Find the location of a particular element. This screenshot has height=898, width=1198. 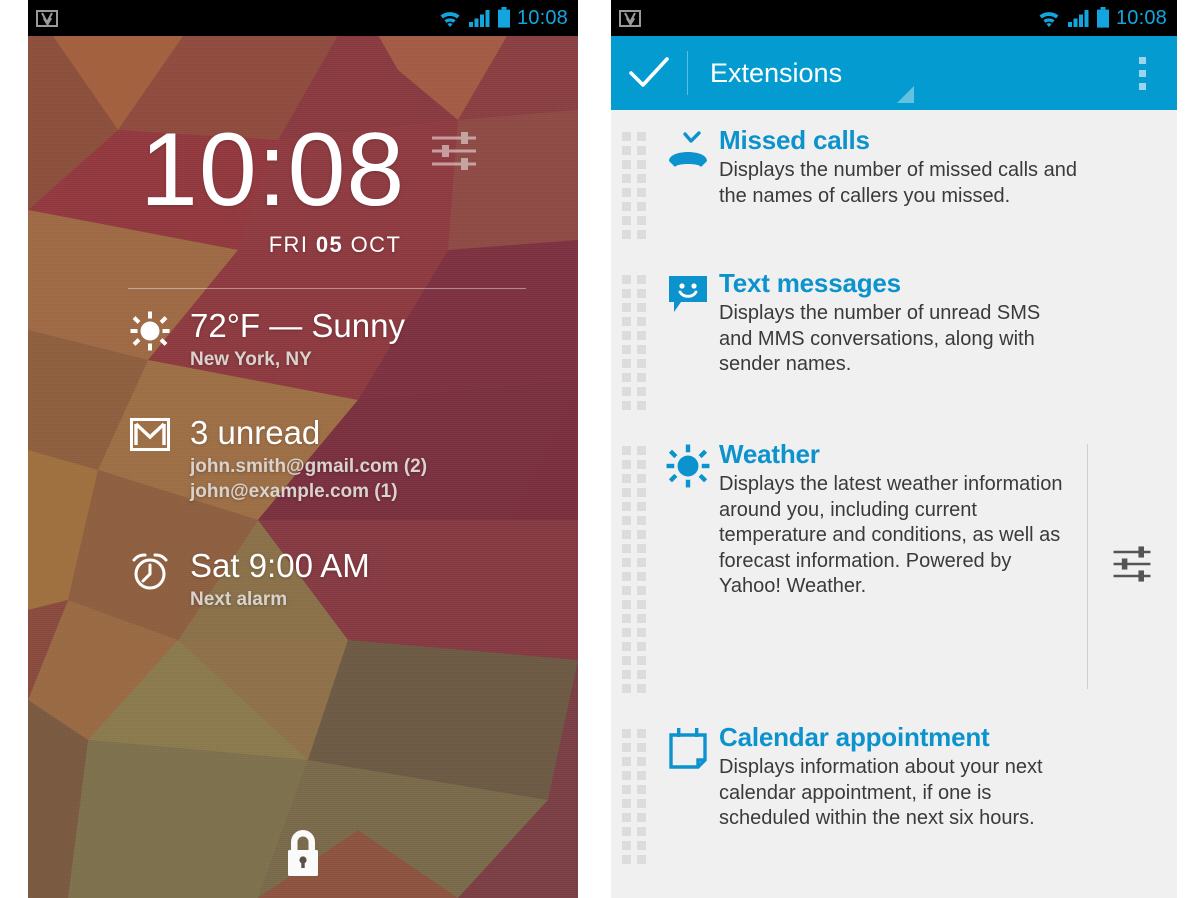

lockscreen-divider is located at coordinates (327, 288).